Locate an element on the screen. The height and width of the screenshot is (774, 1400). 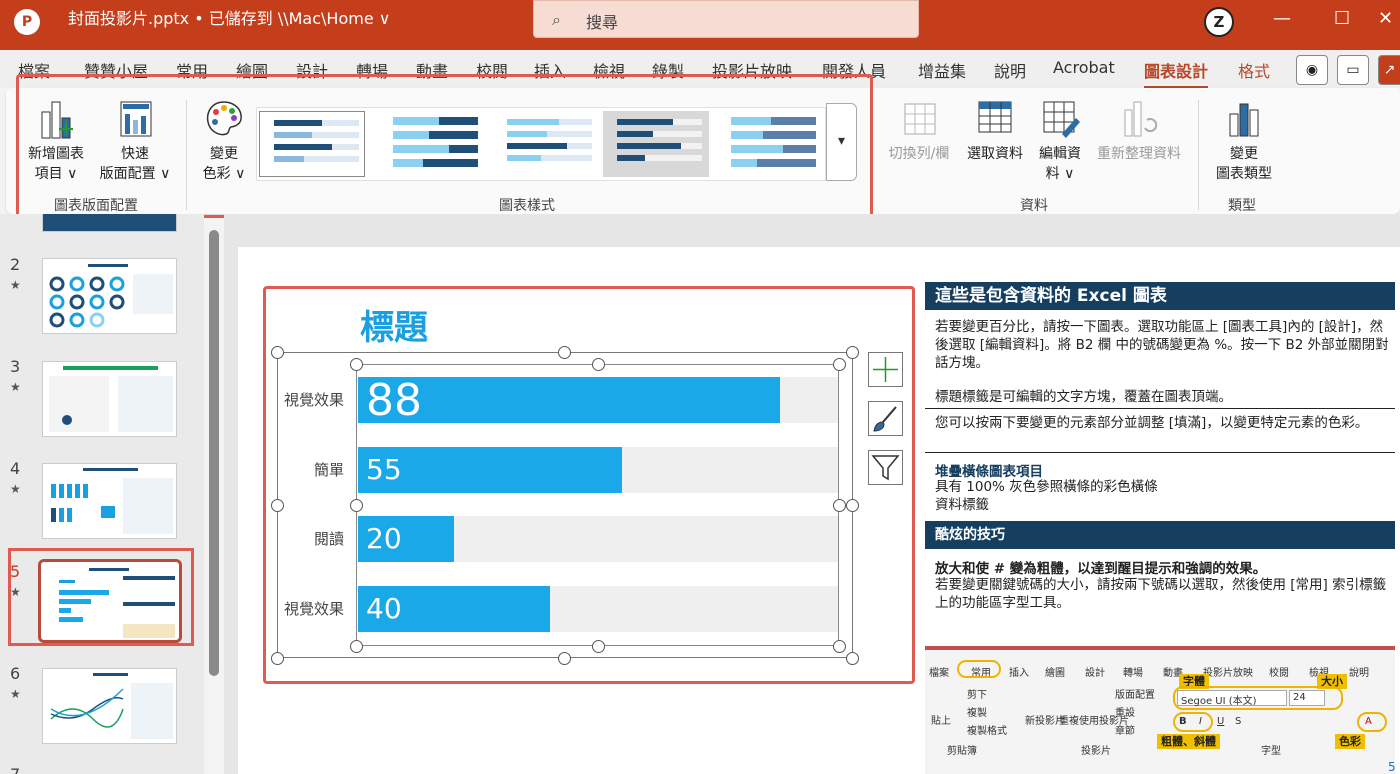
info-paragraph-3: 您可以按兩下要變更的元素部分並調整 [填滿]，以變更特定元素的色彩。 is located at coordinates (1152, 423).